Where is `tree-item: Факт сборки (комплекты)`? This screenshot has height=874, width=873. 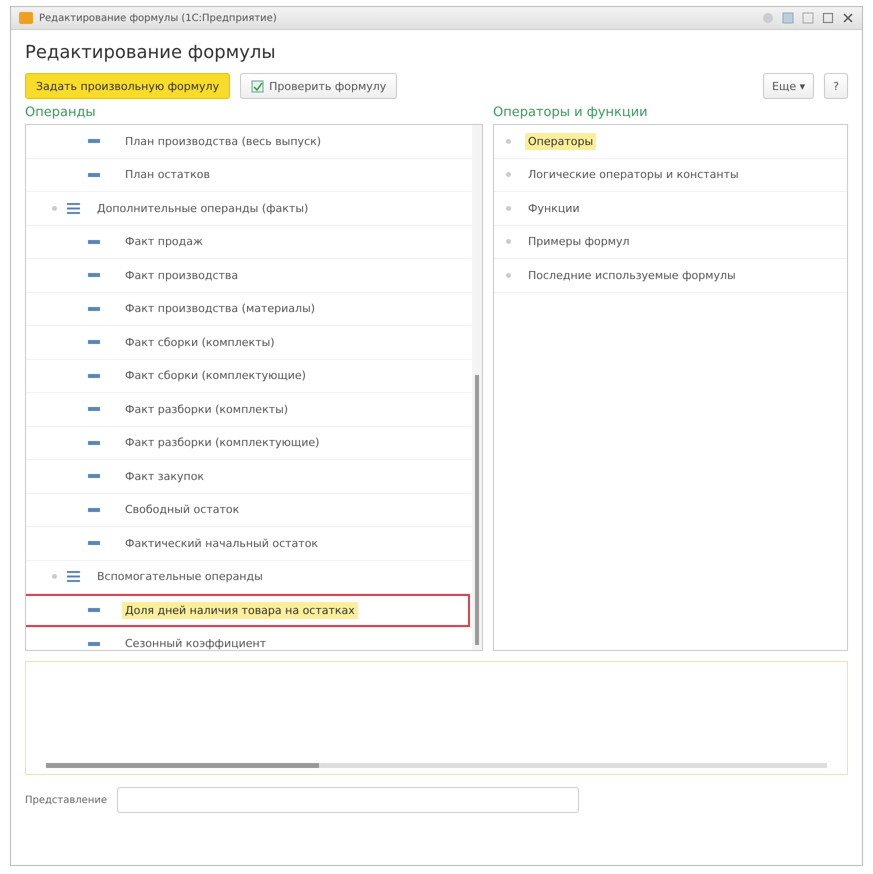
tree-item: Факт сборки (комплекты) is located at coordinates (200, 342).